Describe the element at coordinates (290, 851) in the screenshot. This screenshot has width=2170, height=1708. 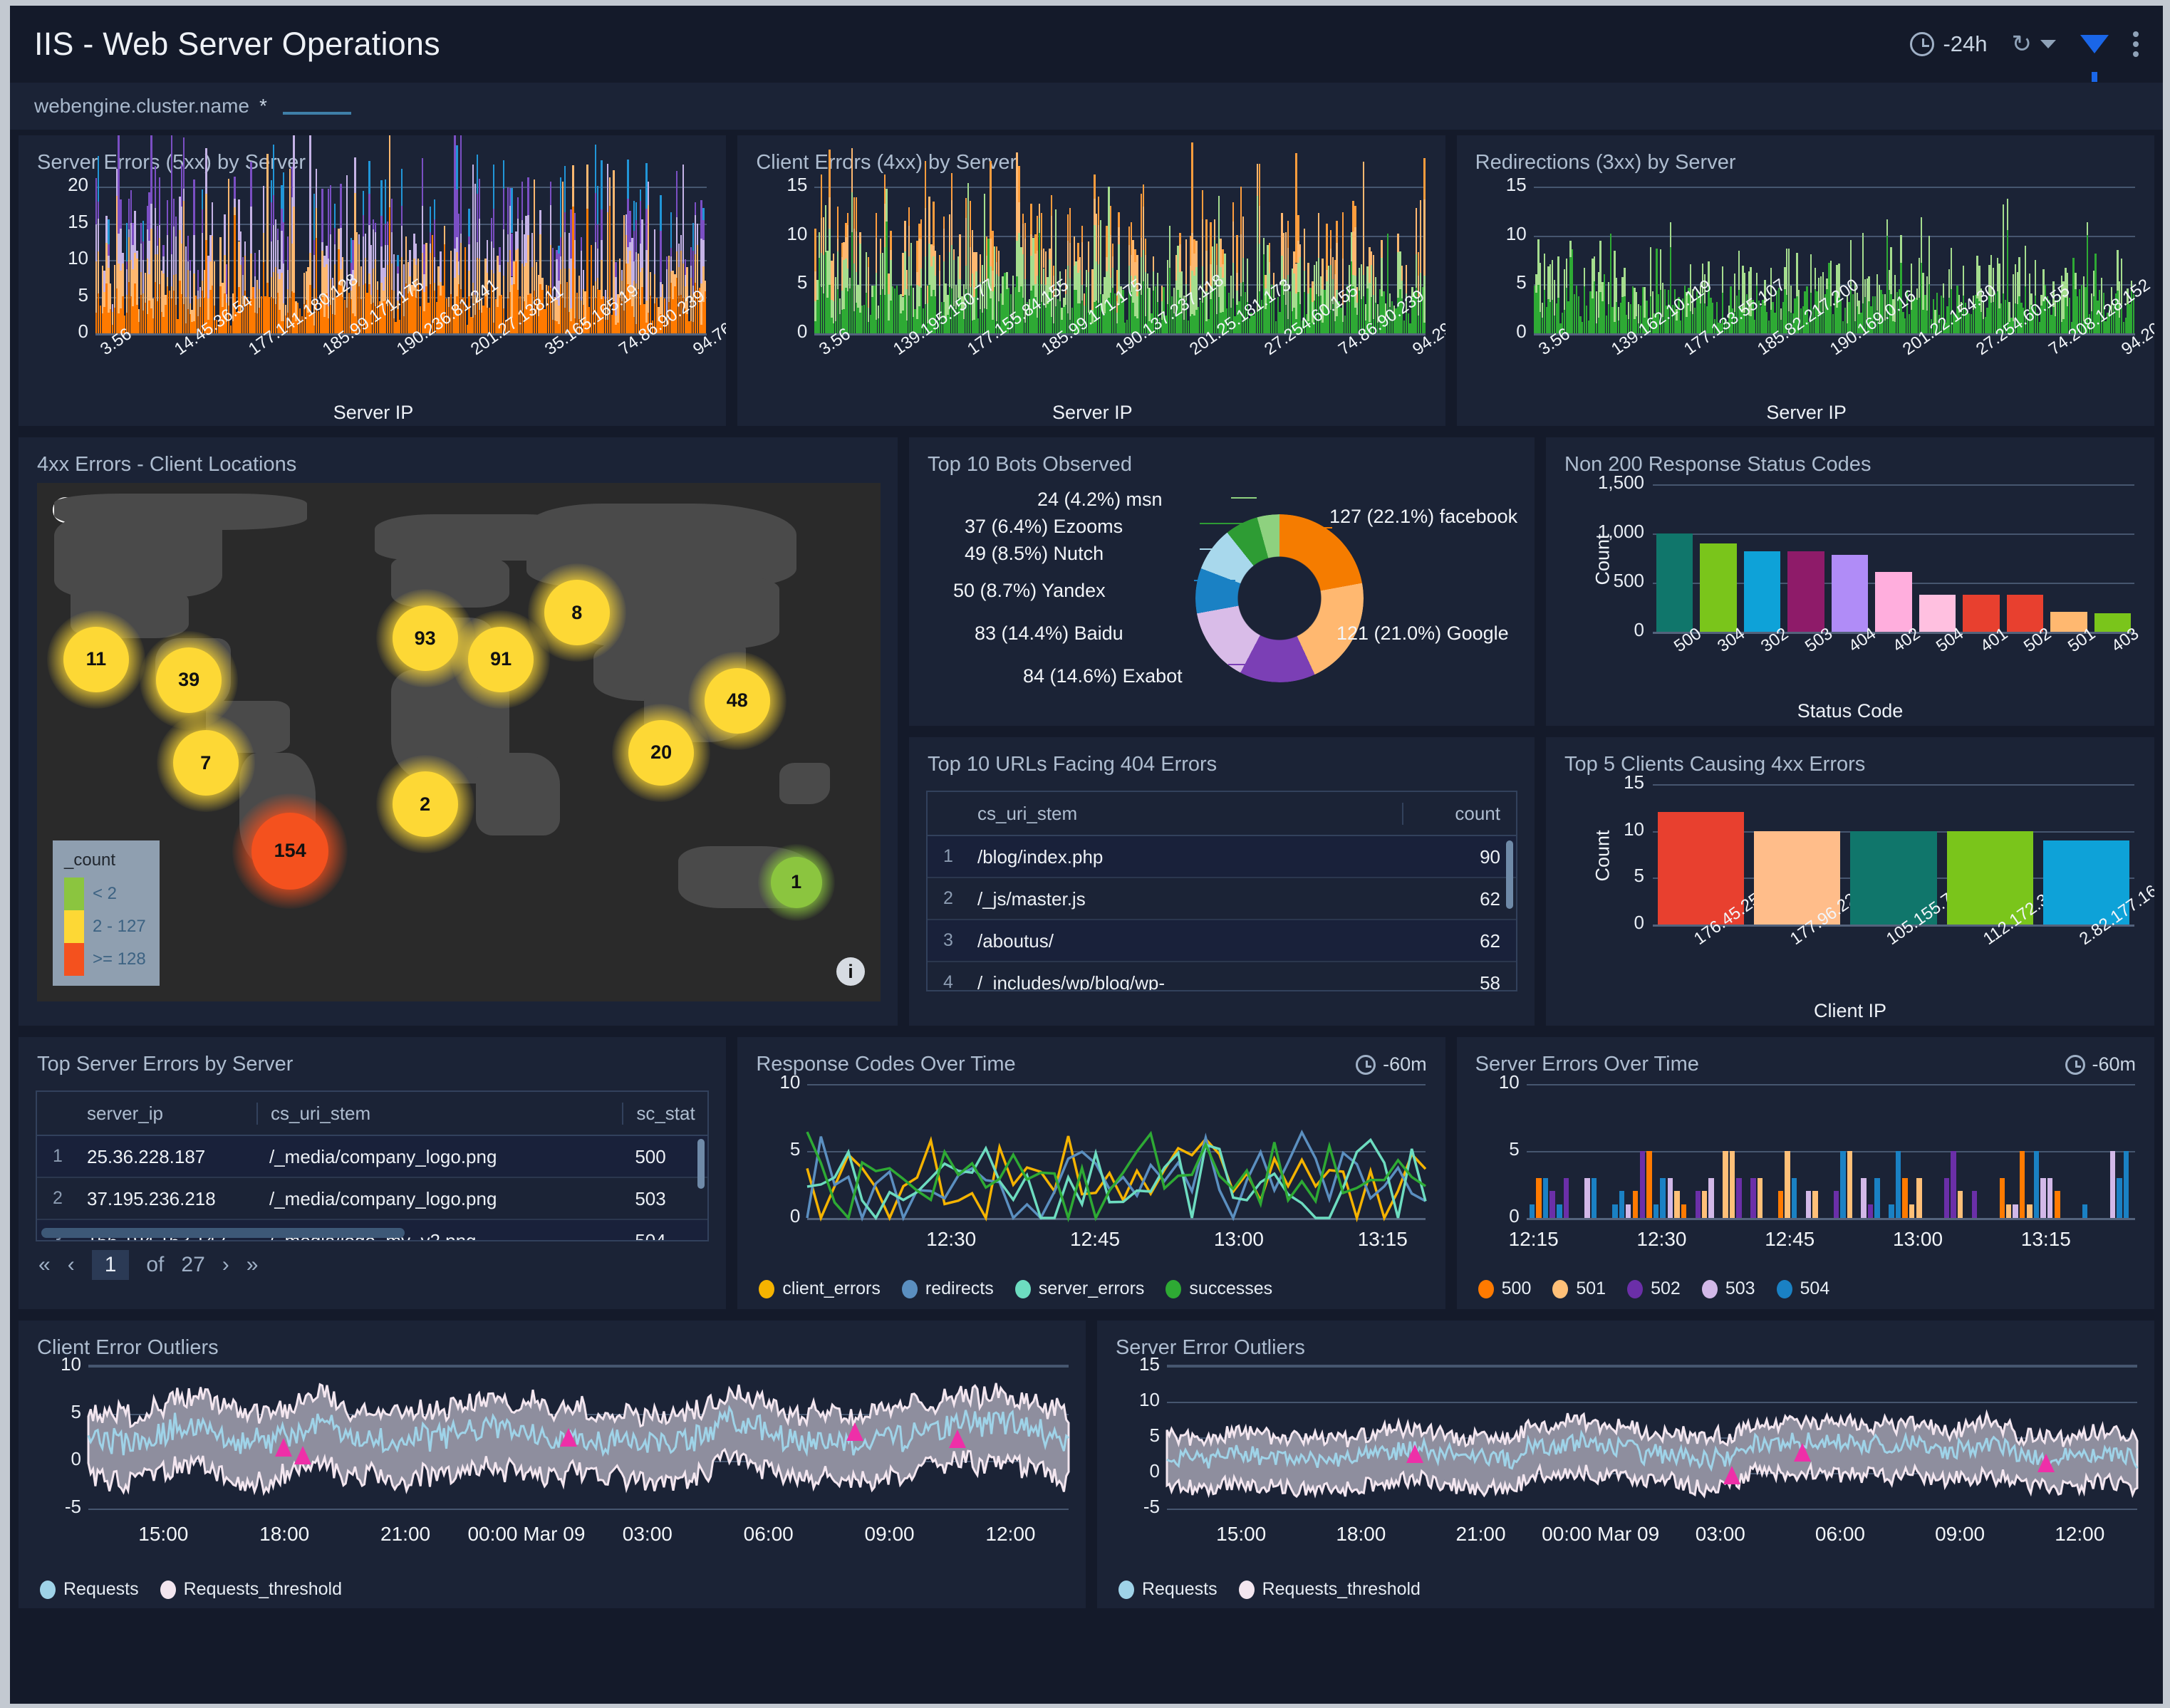
I see `map-data-point: 154` at that location.